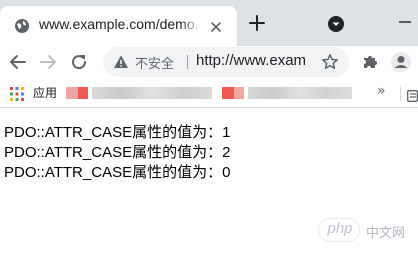 This screenshot has height=261, width=418. Describe the element at coordinates (336, 24) in the screenshot. I see `chevron-down-circle-icon` at that location.